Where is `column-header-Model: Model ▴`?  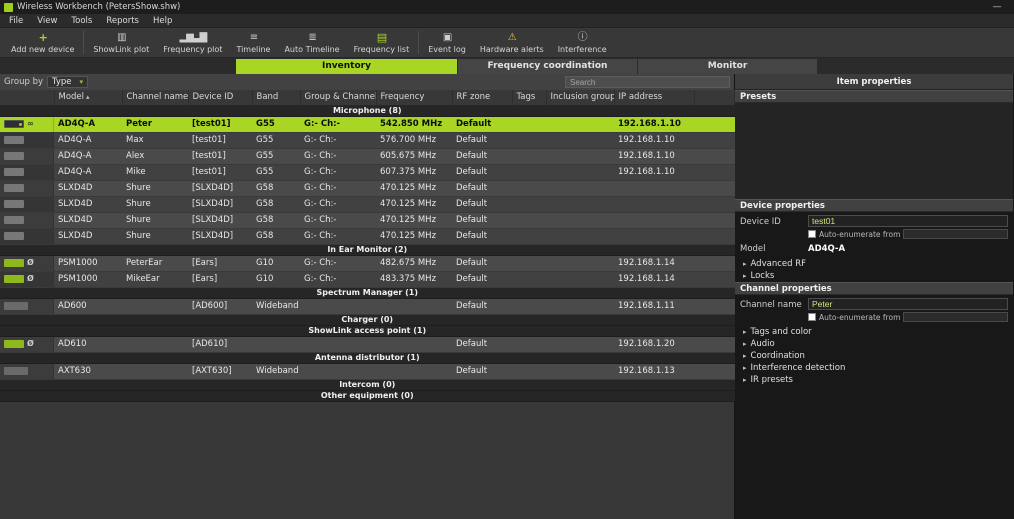 column-header-Model: Model ▴ is located at coordinates (88, 98).